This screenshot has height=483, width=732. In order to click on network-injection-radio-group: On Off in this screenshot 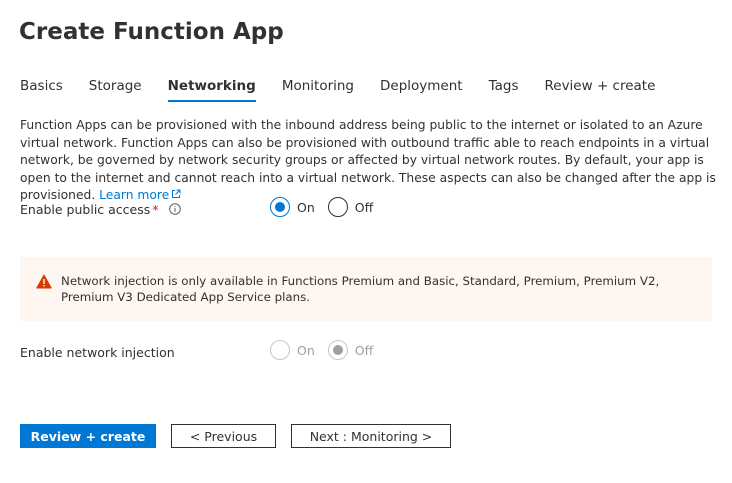, I will do `click(328, 350)`.